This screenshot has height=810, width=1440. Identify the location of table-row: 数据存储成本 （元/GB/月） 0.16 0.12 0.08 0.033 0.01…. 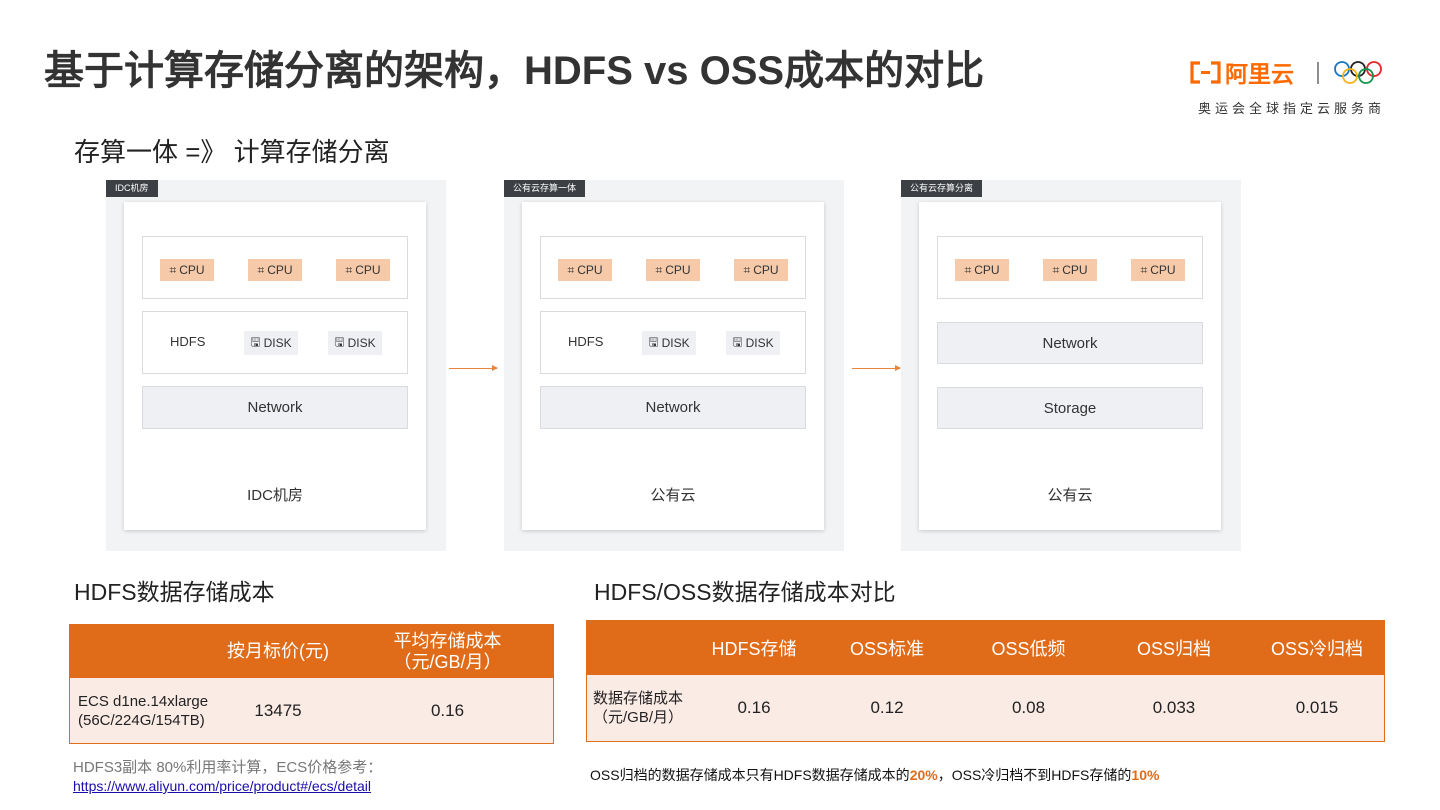
(985, 708).